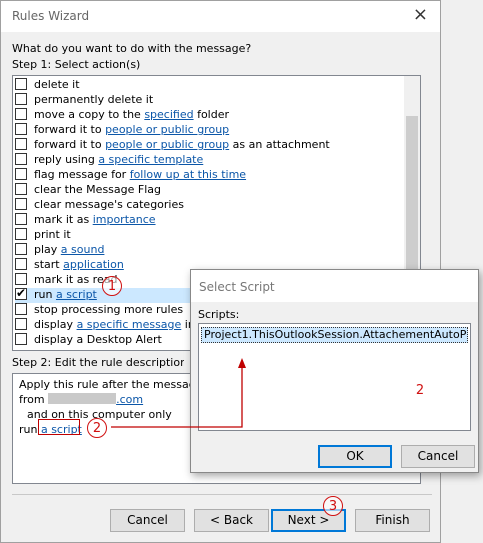 The height and width of the screenshot is (543, 483). I want to click on annotation-badge-3: 3, so click(333, 506).